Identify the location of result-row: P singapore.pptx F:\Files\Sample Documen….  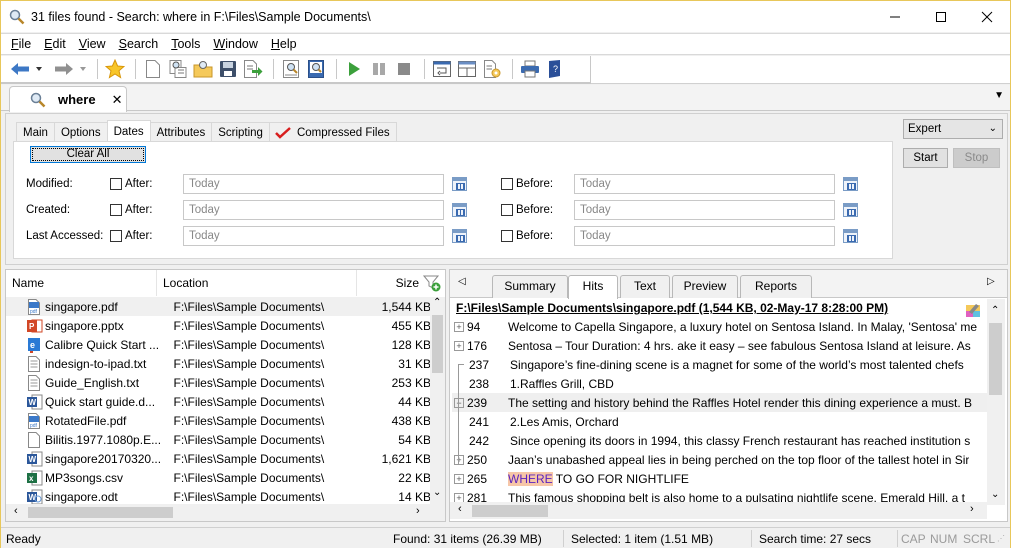
(218, 325).